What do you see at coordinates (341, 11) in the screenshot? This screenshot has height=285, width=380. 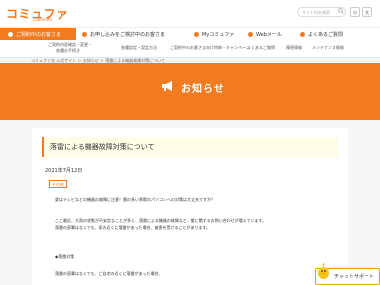 I see `search-icon` at bounding box center [341, 11].